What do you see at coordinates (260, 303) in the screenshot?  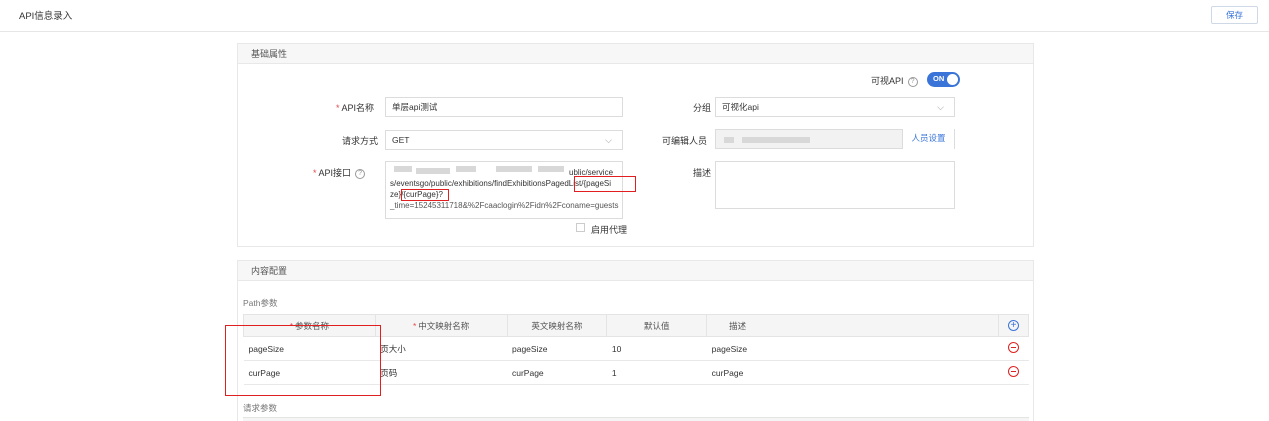 I see `path-params-label: Path参数` at bounding box center [260, 303].